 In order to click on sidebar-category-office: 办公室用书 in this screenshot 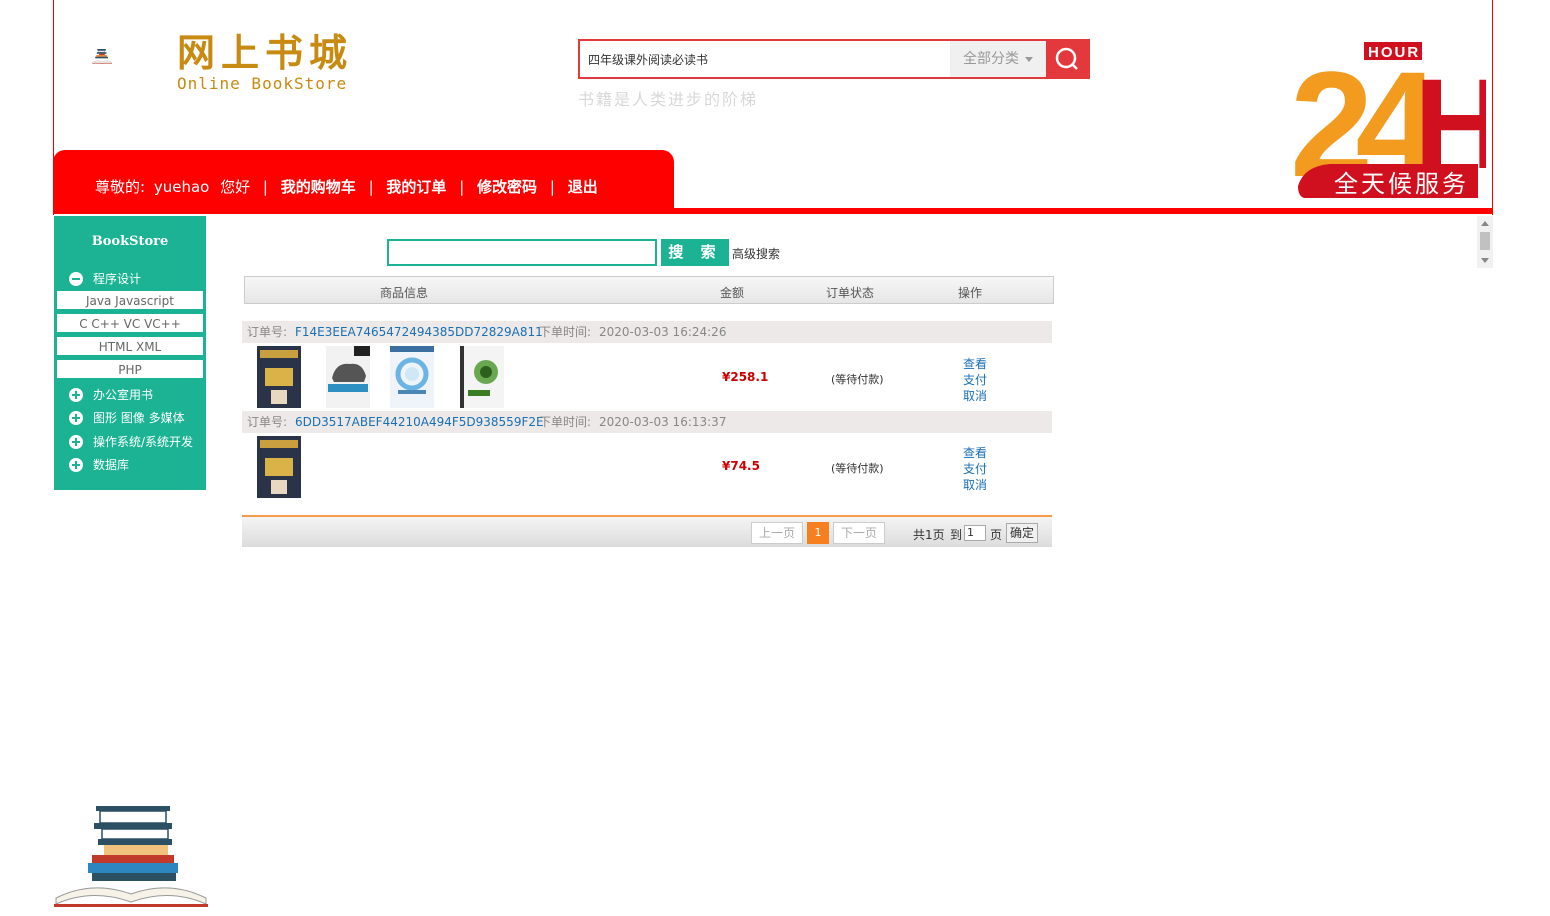, I will do `click(130, 395)`.